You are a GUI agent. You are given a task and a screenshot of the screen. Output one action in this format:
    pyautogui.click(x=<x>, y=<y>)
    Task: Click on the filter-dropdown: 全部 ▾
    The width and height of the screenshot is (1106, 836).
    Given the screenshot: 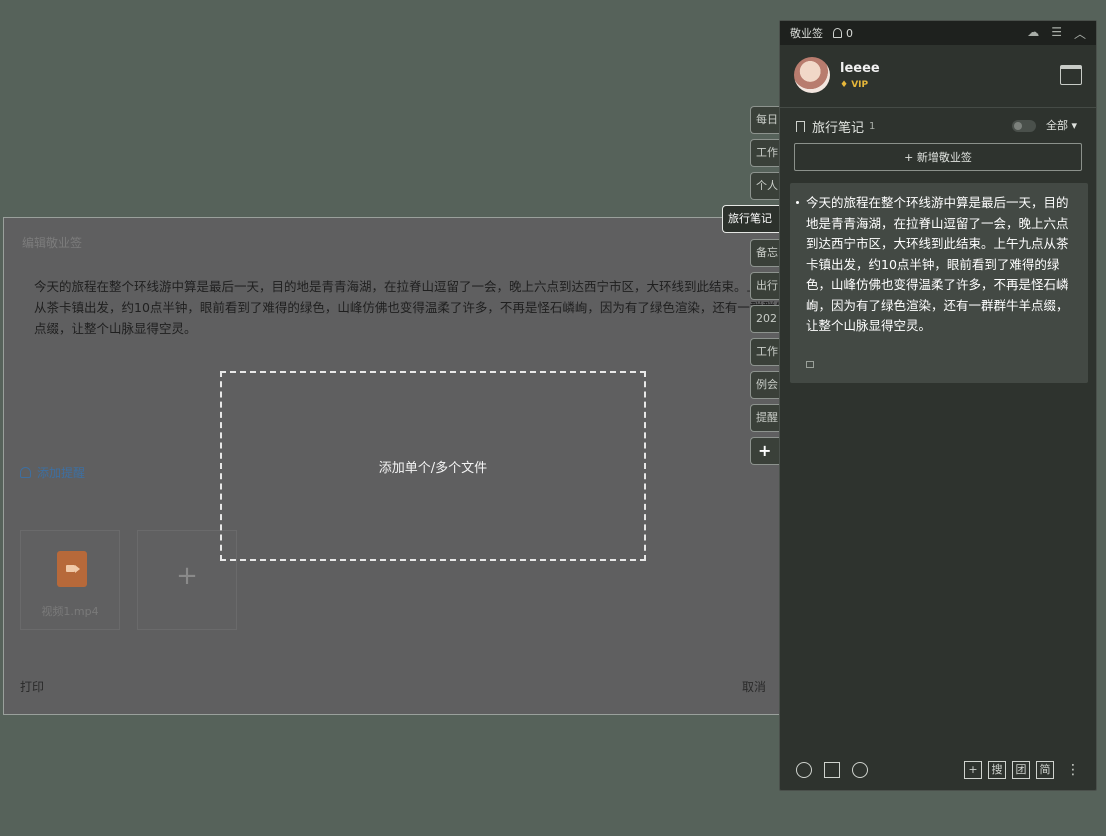 What is the action you would take?
    pyautogui.click(x=1061, y=125)
    